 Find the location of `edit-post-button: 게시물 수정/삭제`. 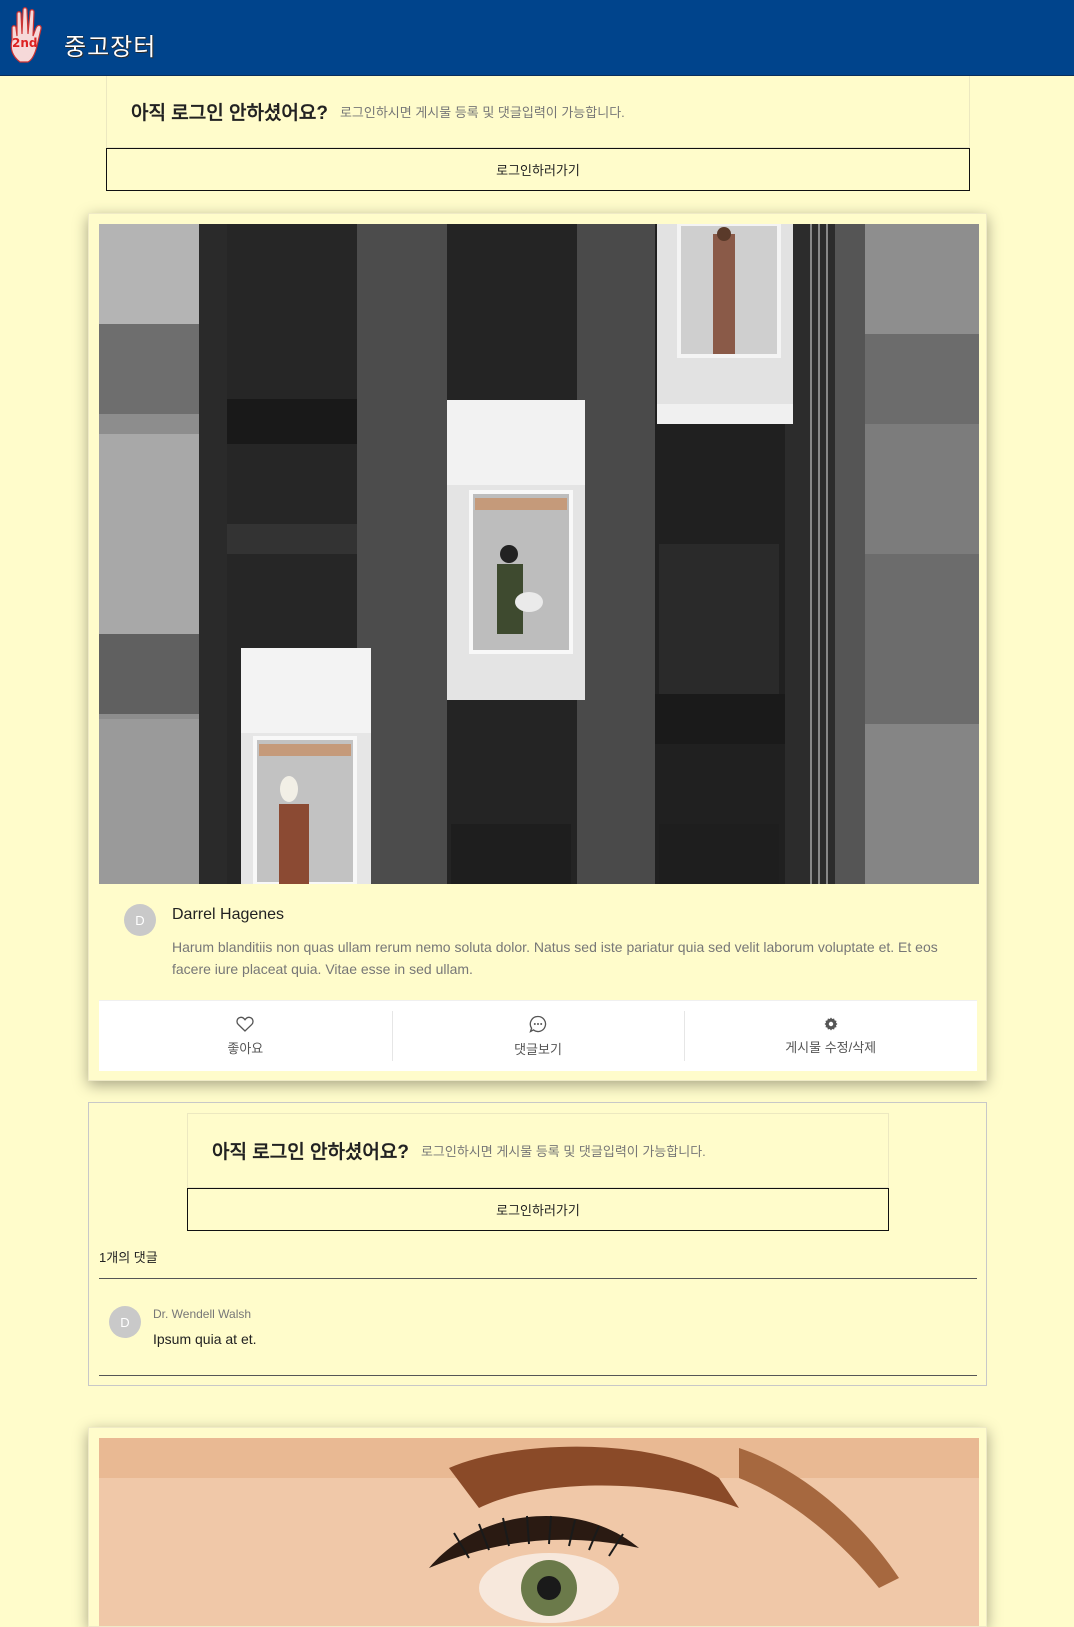

edit-post-button: 게시물 수정/삭제 is located at coordinates (830, 1036).